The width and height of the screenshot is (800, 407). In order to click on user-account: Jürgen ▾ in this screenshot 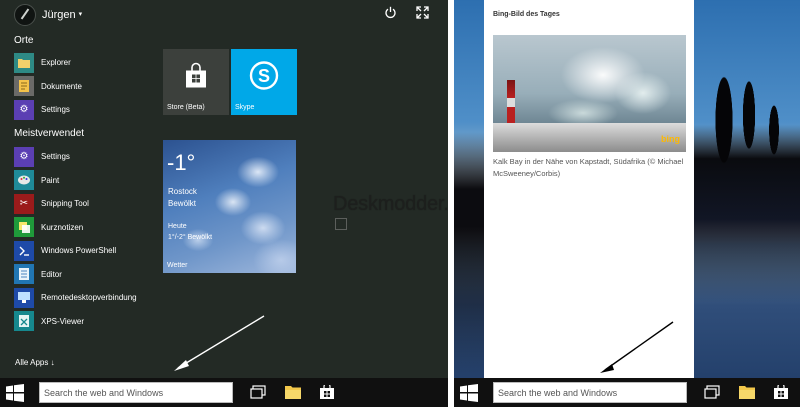, I will do `click(48, 15)`.